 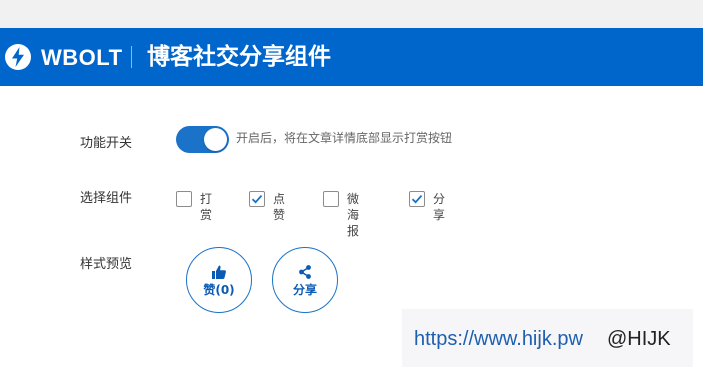 What do you see at coordinates (305, 272) in the screenshot?
I see `share-icon` at bounding box center [305, 272].